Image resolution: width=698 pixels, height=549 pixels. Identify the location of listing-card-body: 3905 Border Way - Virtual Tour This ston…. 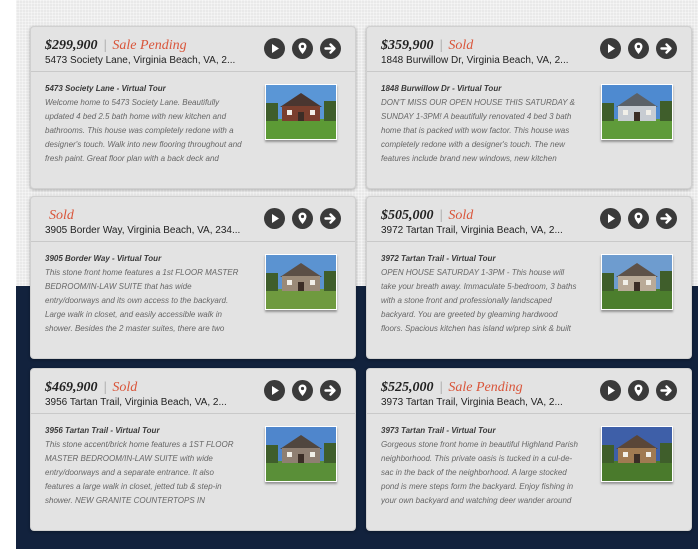
(193, 300).